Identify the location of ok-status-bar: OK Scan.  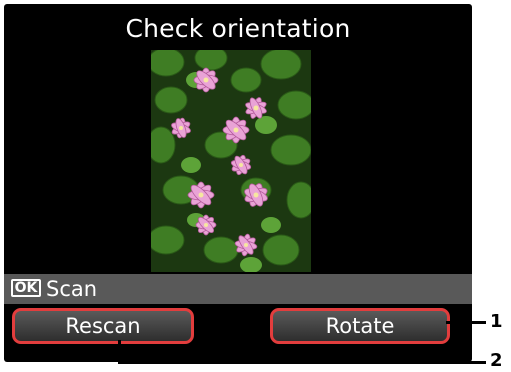
(238, 289).